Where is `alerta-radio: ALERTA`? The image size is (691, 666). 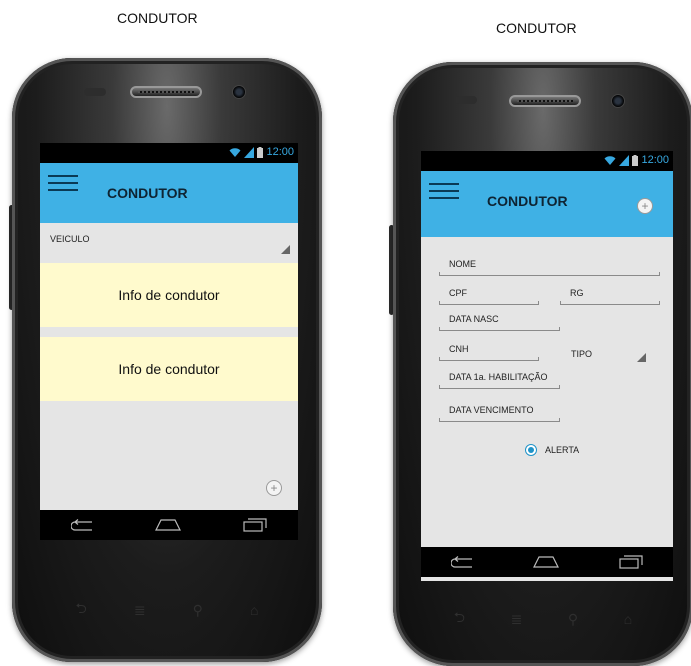 alerta-radio: ALERTA is located at coordinates (560, 450).